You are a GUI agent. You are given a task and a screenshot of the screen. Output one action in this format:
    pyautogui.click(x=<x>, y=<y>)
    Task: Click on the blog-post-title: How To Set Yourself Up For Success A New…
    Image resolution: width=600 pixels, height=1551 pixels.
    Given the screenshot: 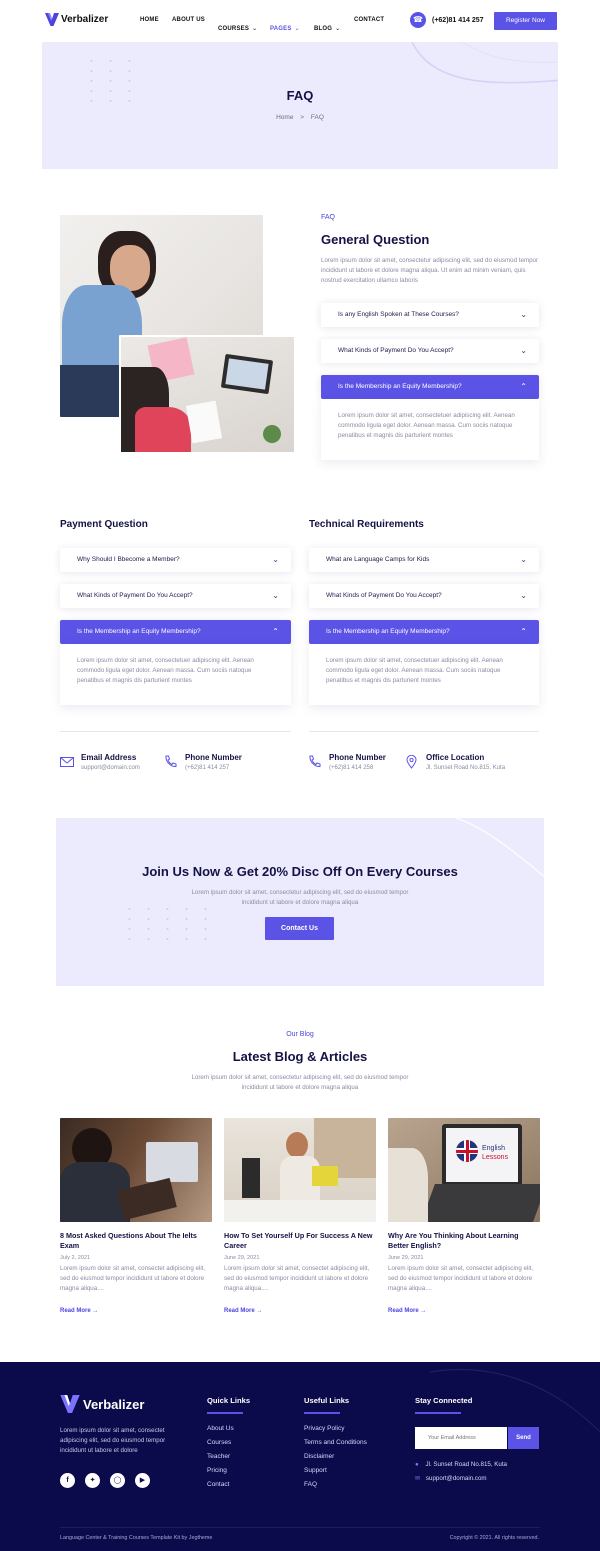 What is the action you would take?
    pyautogui.click(x=300, y=1240)
    